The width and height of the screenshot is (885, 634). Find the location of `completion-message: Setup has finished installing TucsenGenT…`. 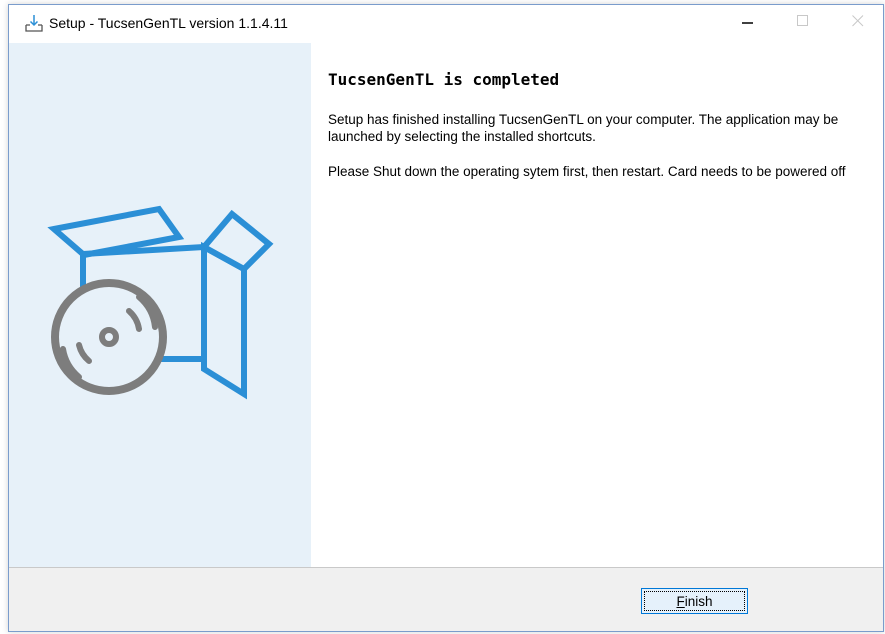

completion-message: Setup has finished installing TucsenGenT… is located at coordinates (583, 128).